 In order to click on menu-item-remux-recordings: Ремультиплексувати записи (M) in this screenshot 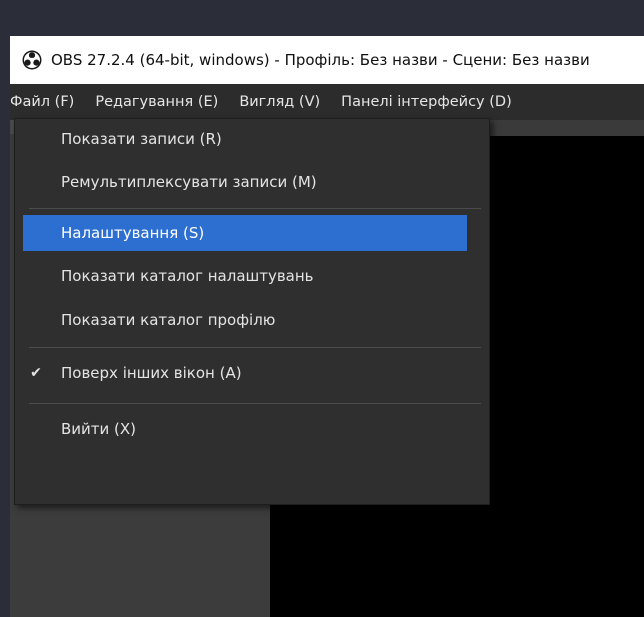, I will do `click(245, 182)`.